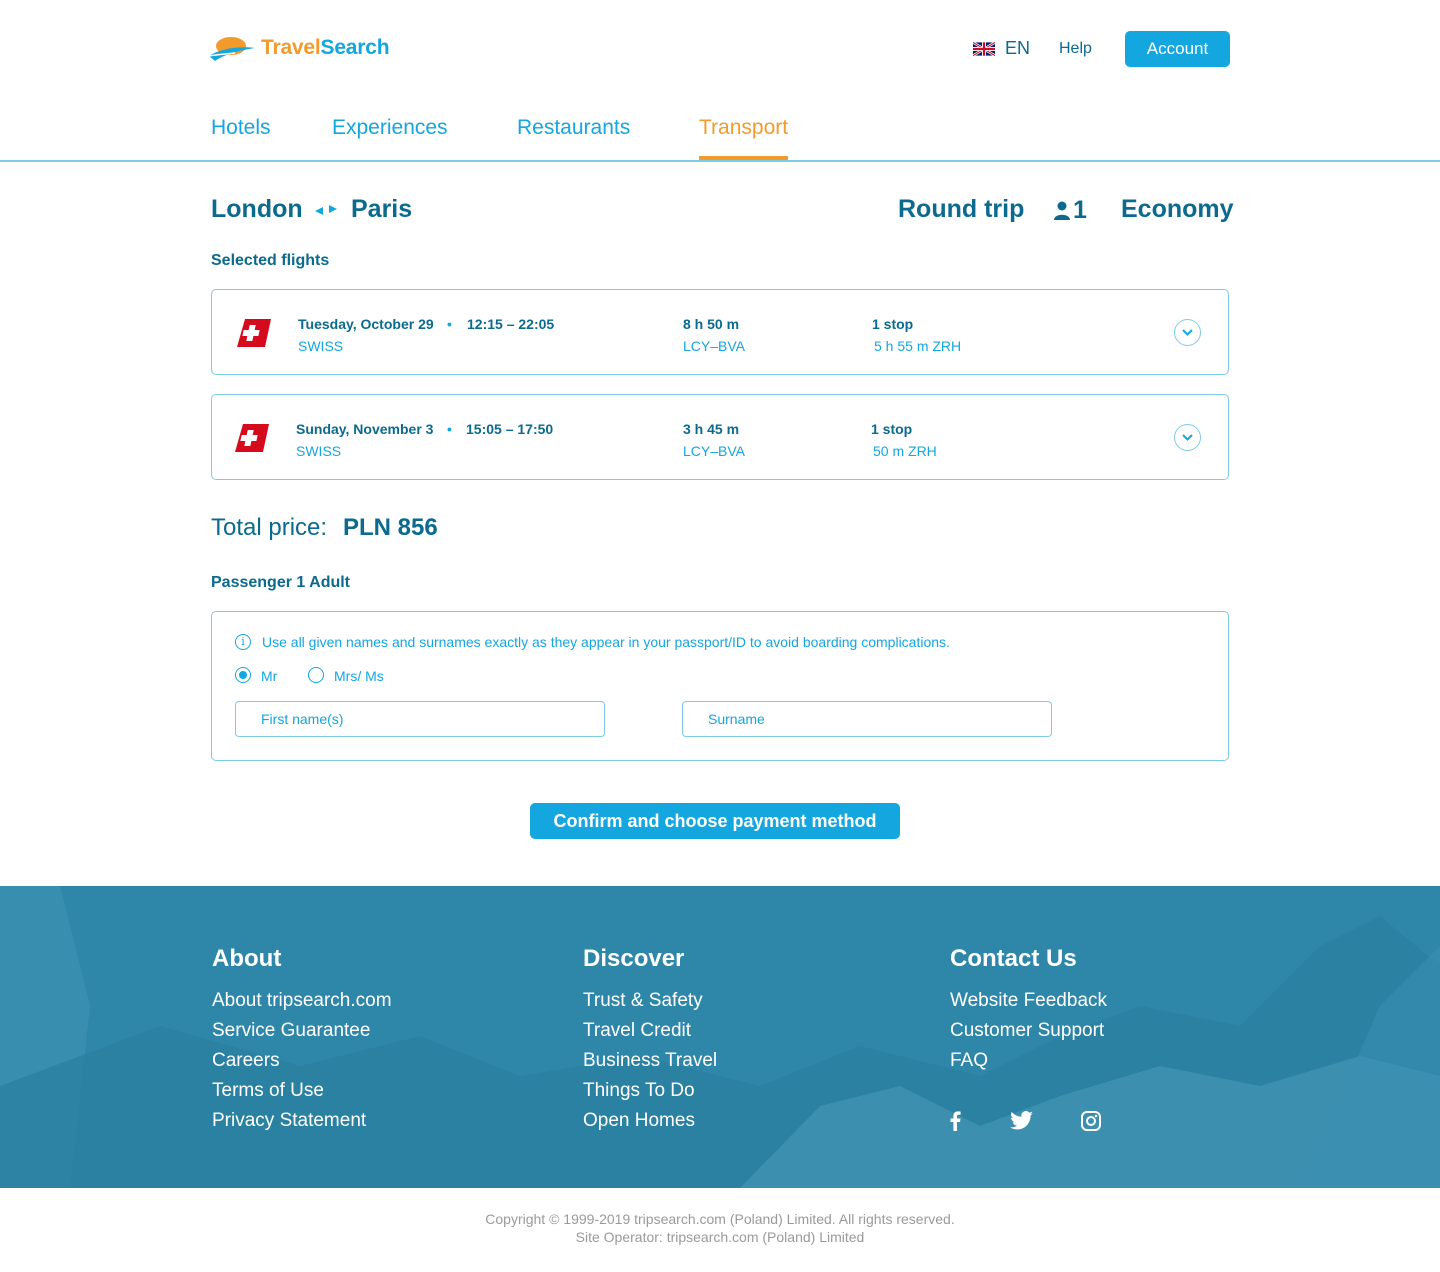 This screenshot has width=1440, height=1272. Describe the element at coordinates (326, 210) in the screenshot. I see `swap-arrows-icon` at that location.